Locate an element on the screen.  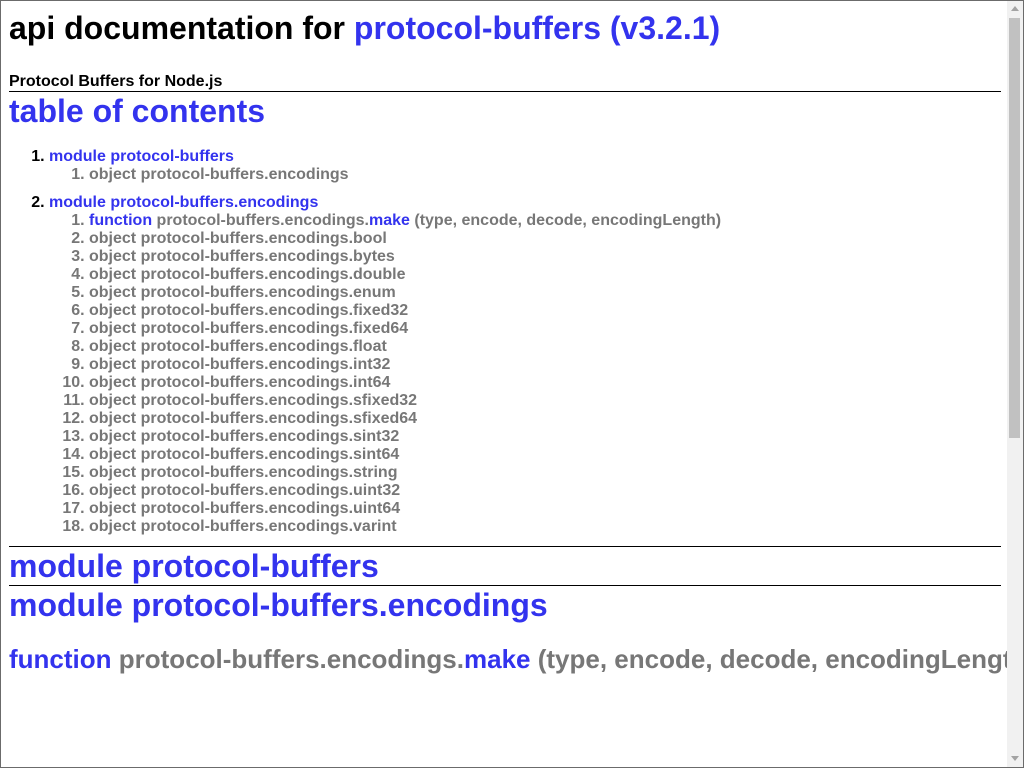
toc-object-item: object protocol-buffers.encodings.uint32 is located at coordinates (545, 491).